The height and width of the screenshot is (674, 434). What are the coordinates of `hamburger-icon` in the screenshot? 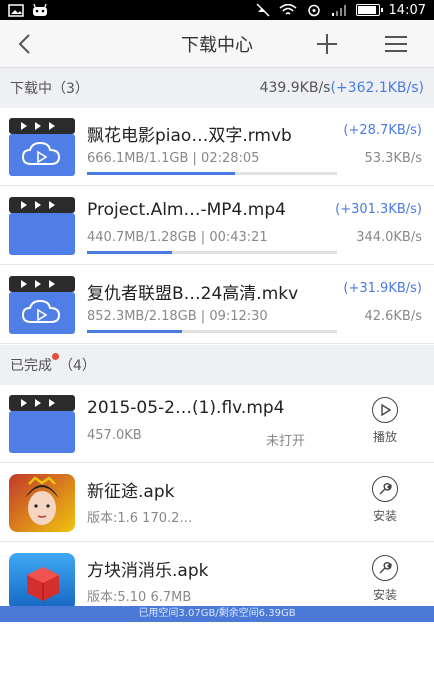 It's located at (396, 44).